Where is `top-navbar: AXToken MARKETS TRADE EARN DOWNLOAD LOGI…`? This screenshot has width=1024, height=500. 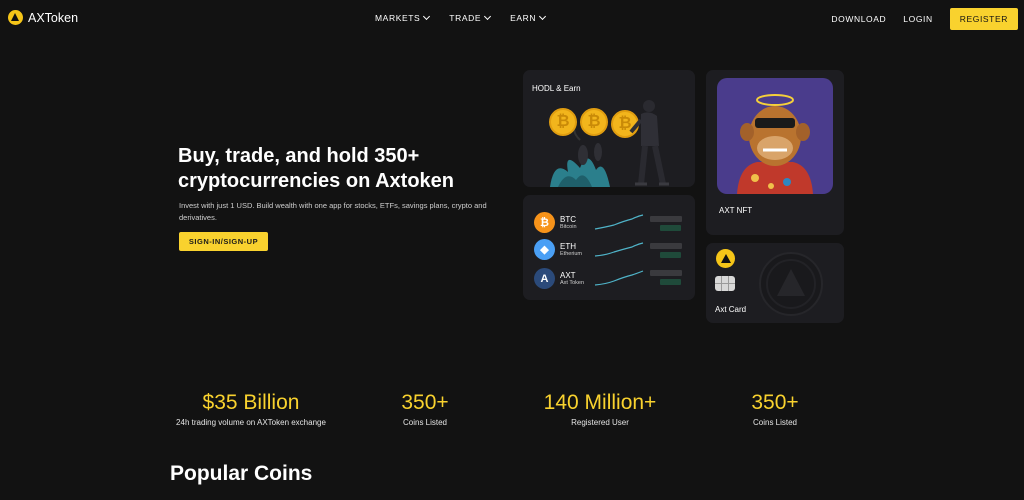 top-navbar: AXToken MARKETS TRADE EARN DOWNLOAD LOGI… is located at coordinates (512, 18).